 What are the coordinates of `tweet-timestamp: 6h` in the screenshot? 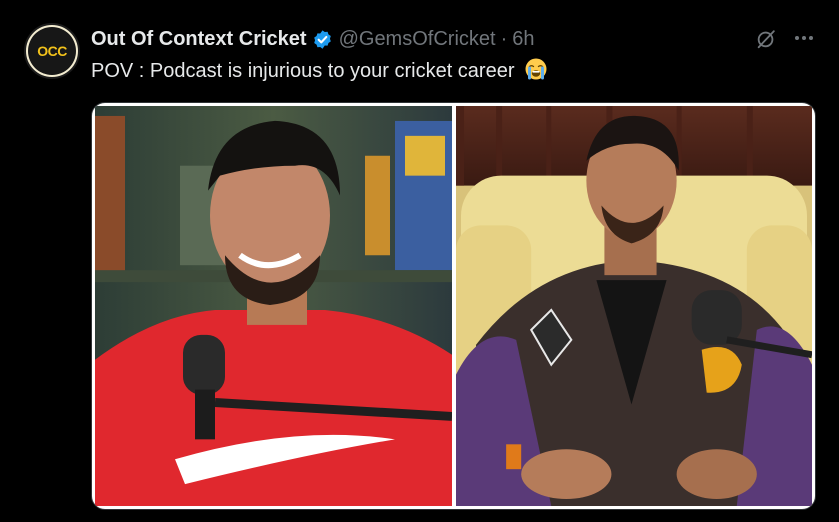 It's located at (523, 39).